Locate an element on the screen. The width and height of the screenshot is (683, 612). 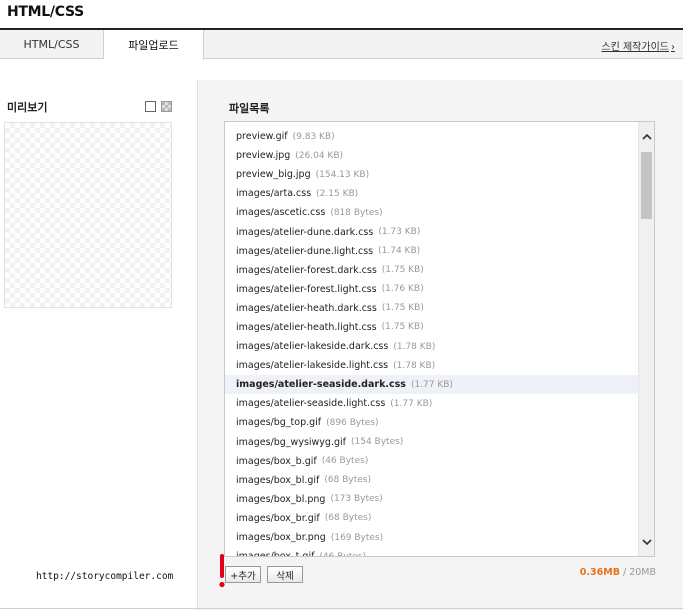
file-name: images/box_t.gif is located at coordinates (275, 554).